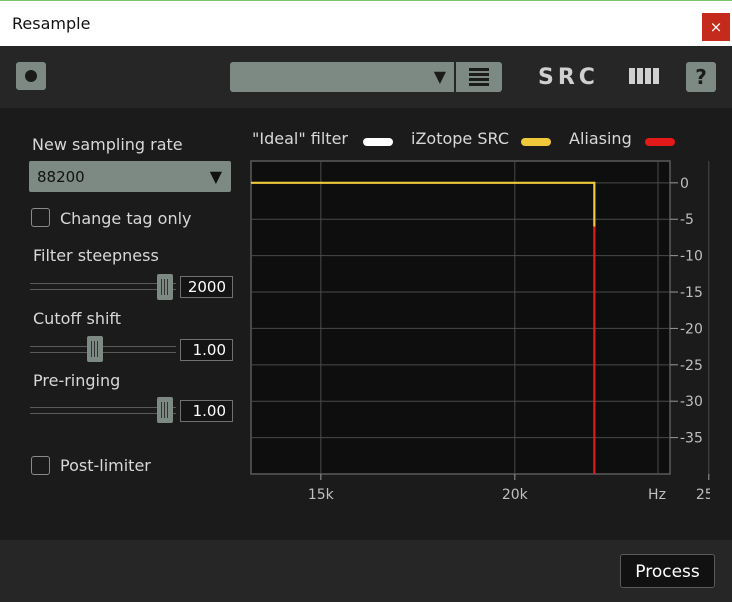 The width and height of the screenshot is (732, 602). What do you see at coordinates (165, 287) in the screenshot?
I see `steepness-slider-thumb` at bounding box center [165, 287].